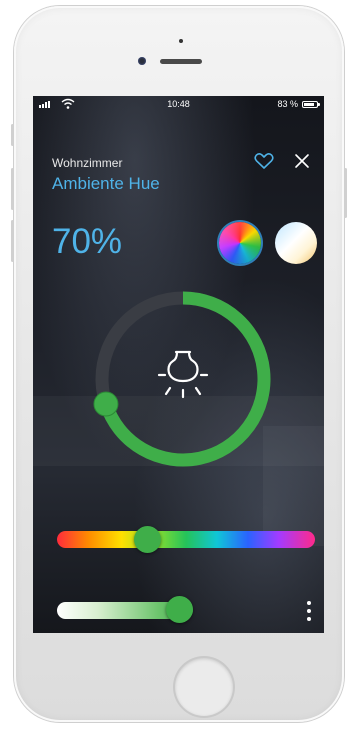  What do you see at coordinates (186, 539) in the screenshot?
I see `hue-slider-track` at bounding box center [186, 539].